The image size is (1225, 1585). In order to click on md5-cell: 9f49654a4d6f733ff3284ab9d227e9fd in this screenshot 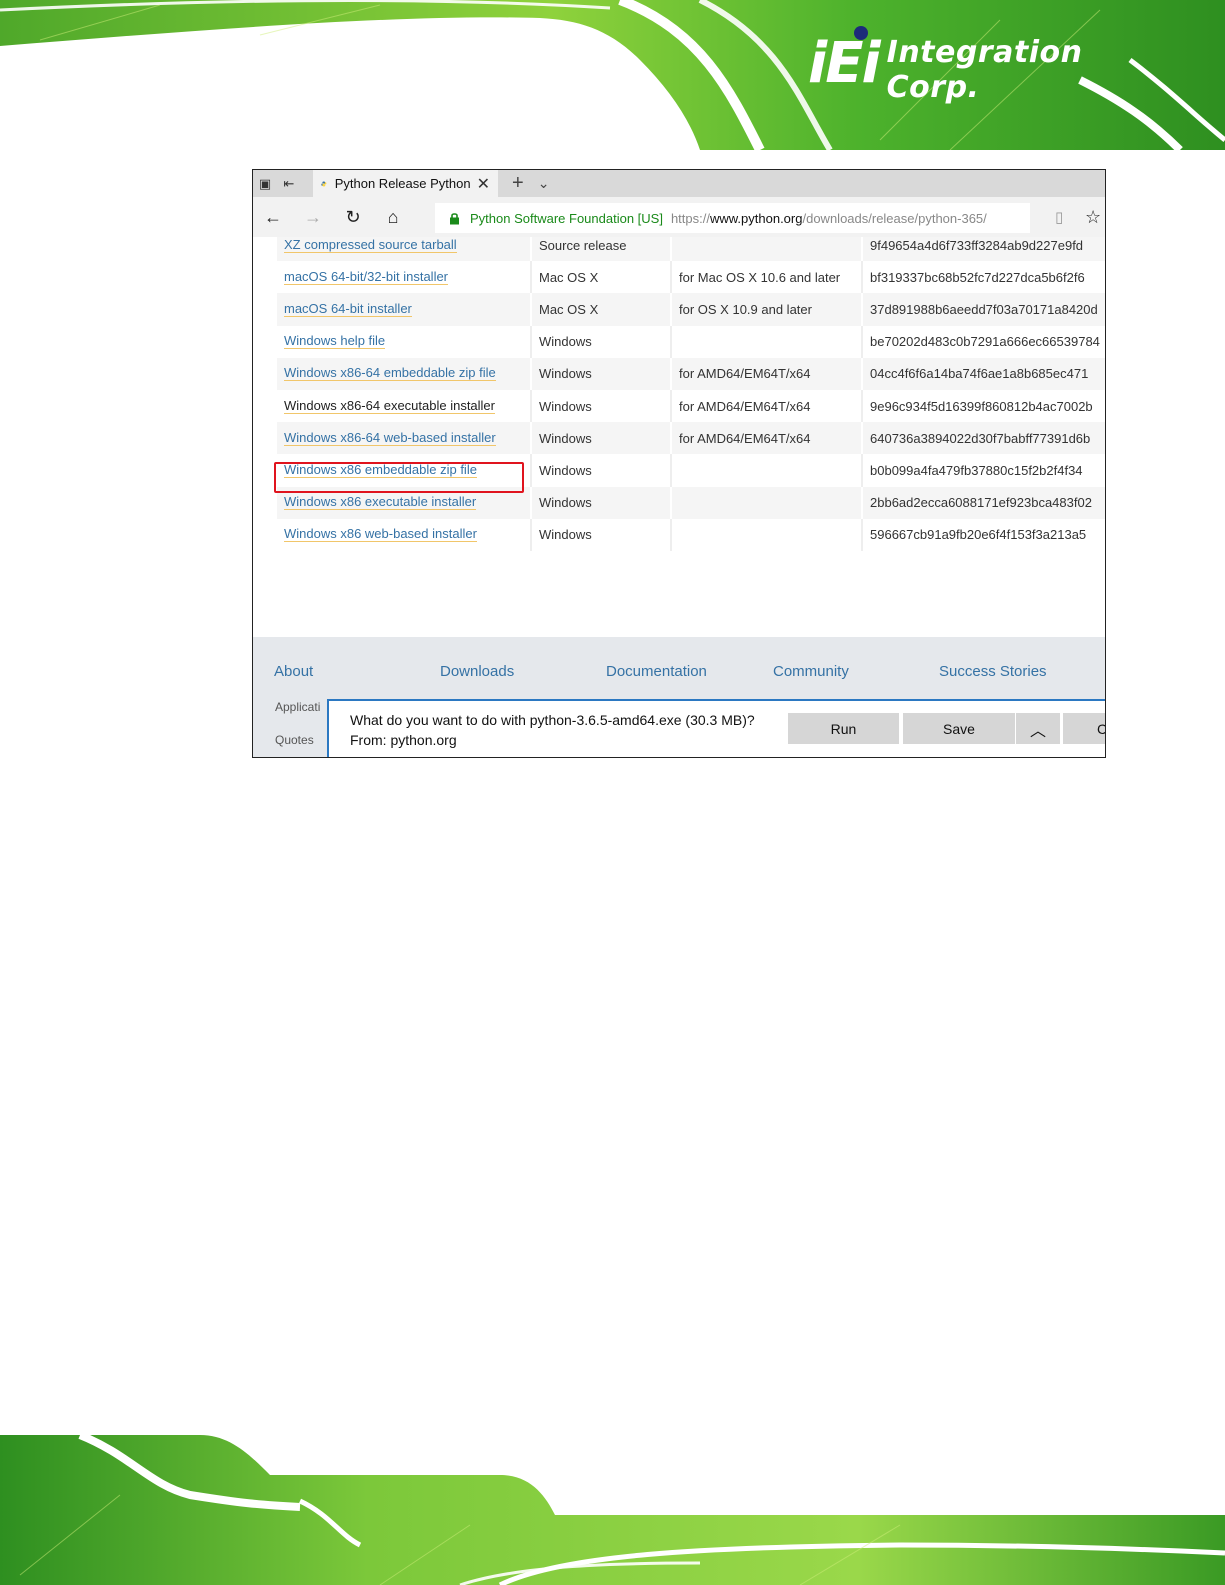, I will do `click(977, 245)`.